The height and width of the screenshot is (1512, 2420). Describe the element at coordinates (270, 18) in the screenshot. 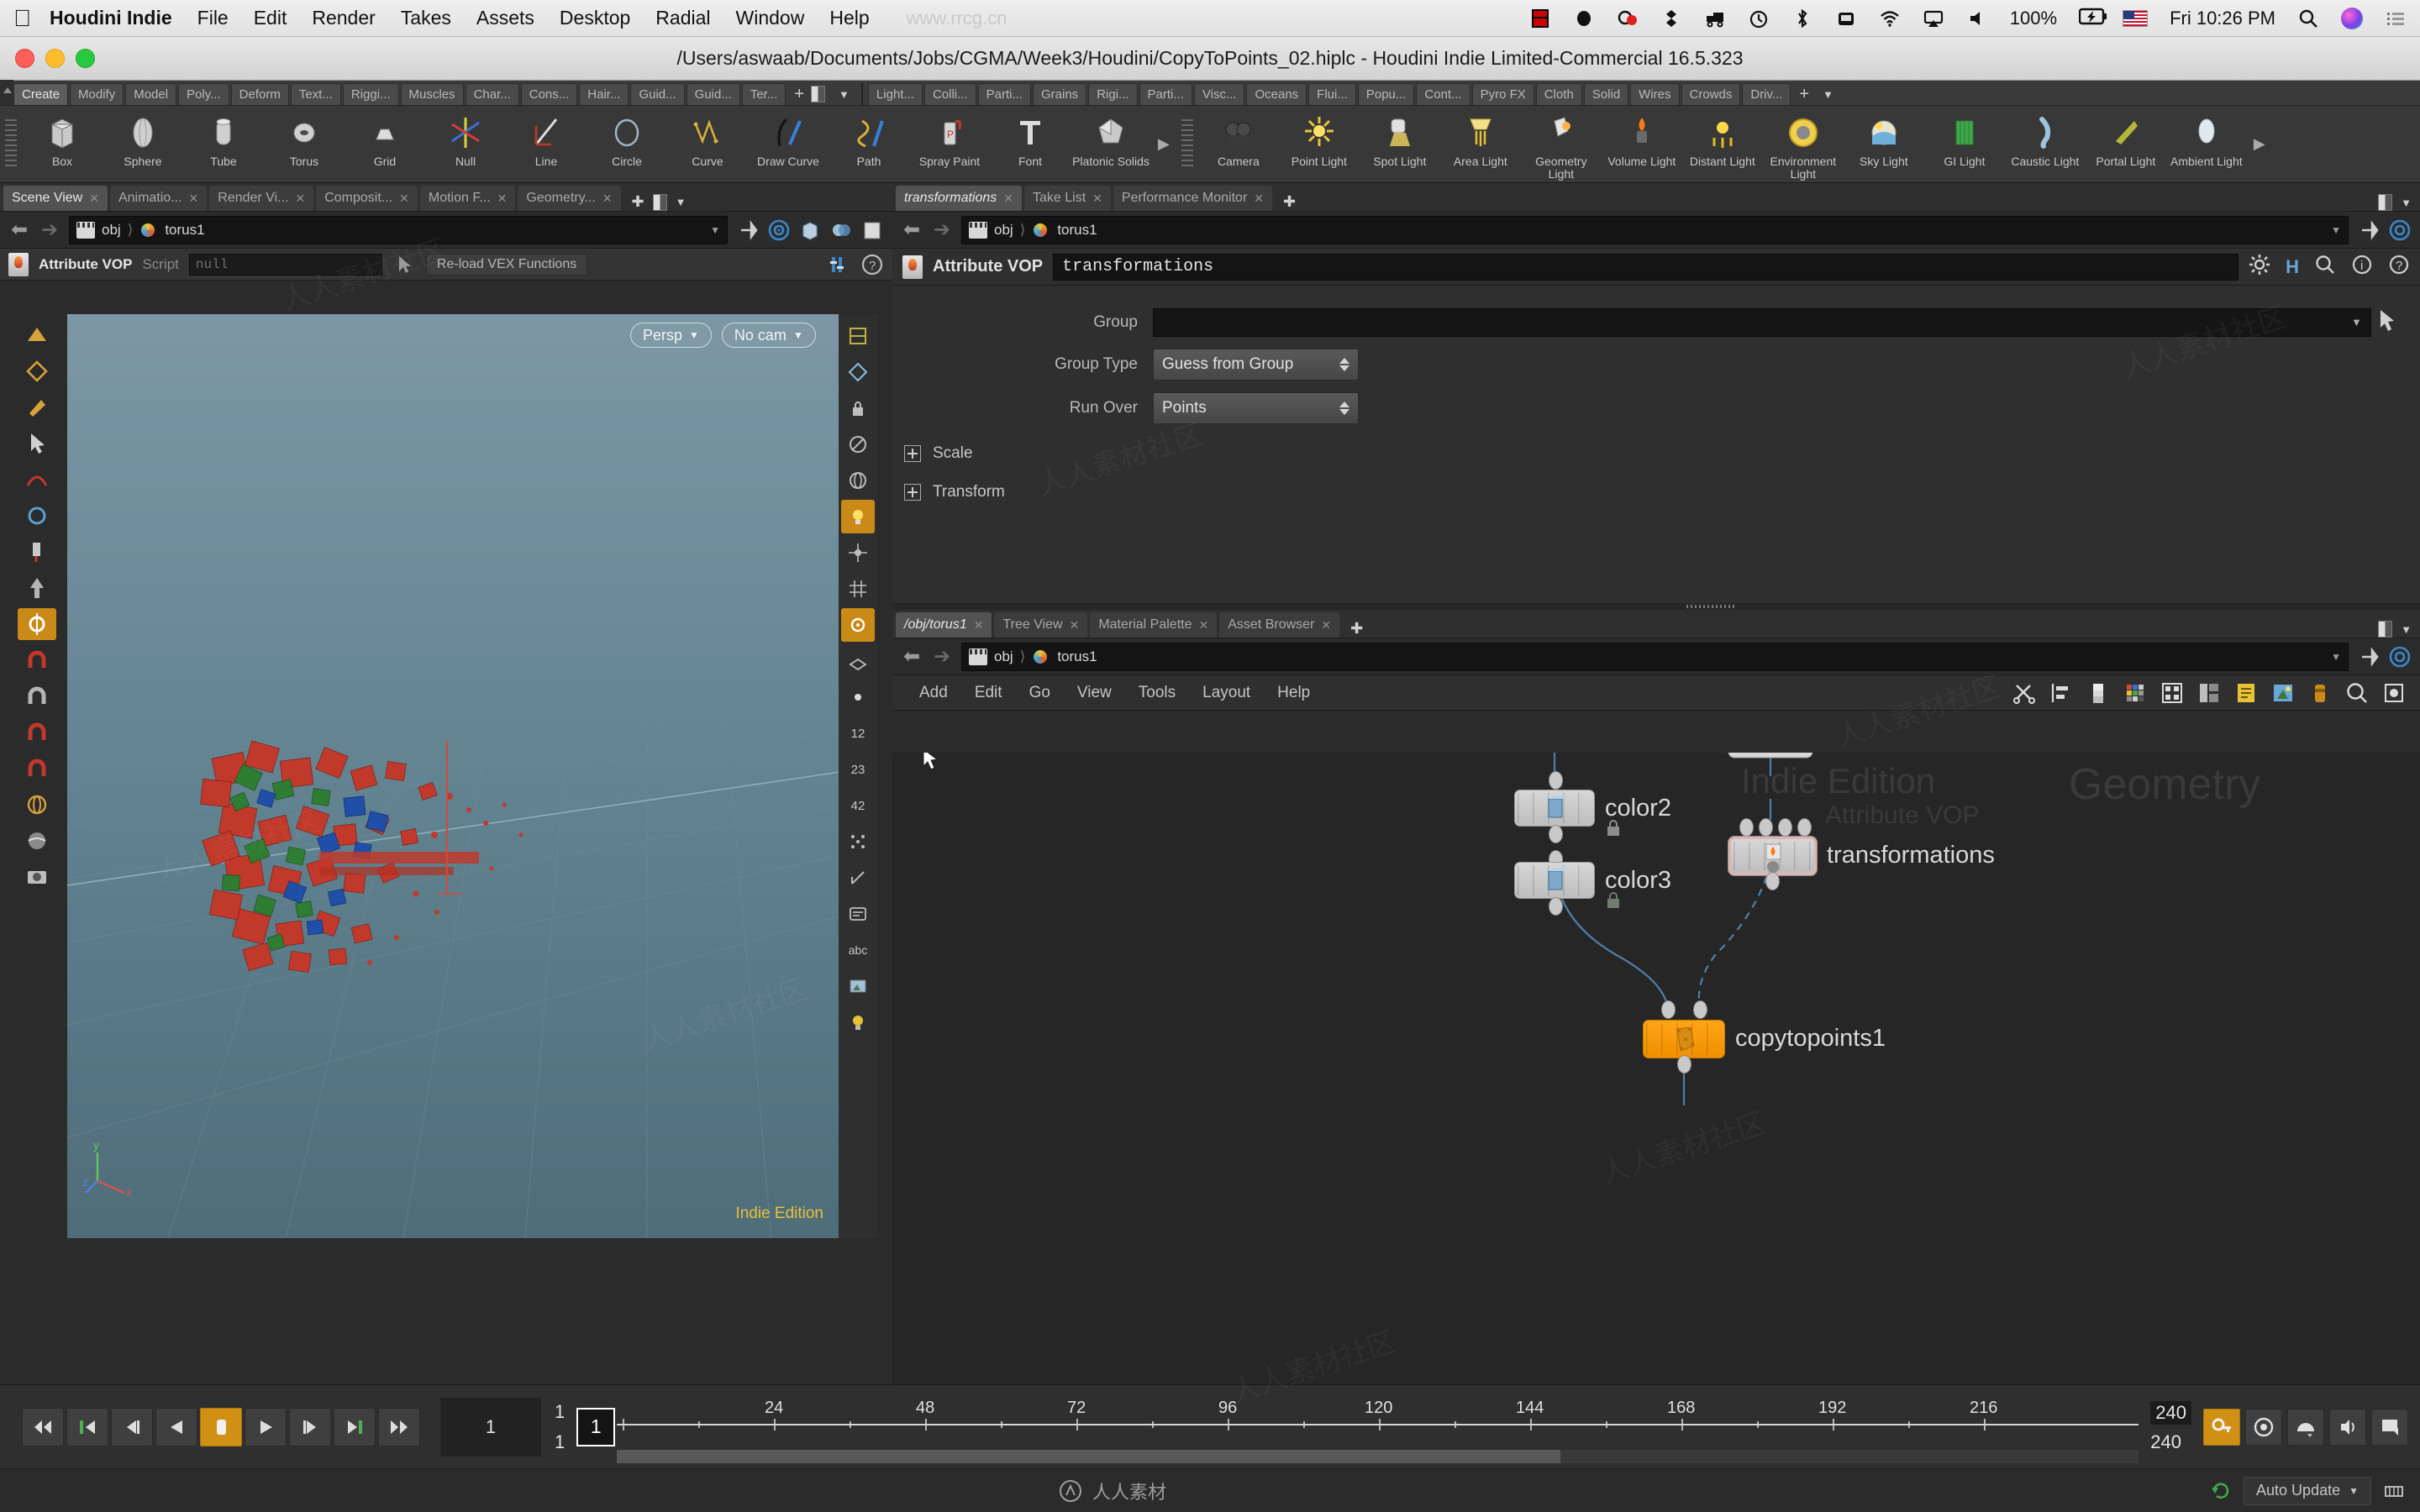

I see `menu-edit: Edit` at that location.